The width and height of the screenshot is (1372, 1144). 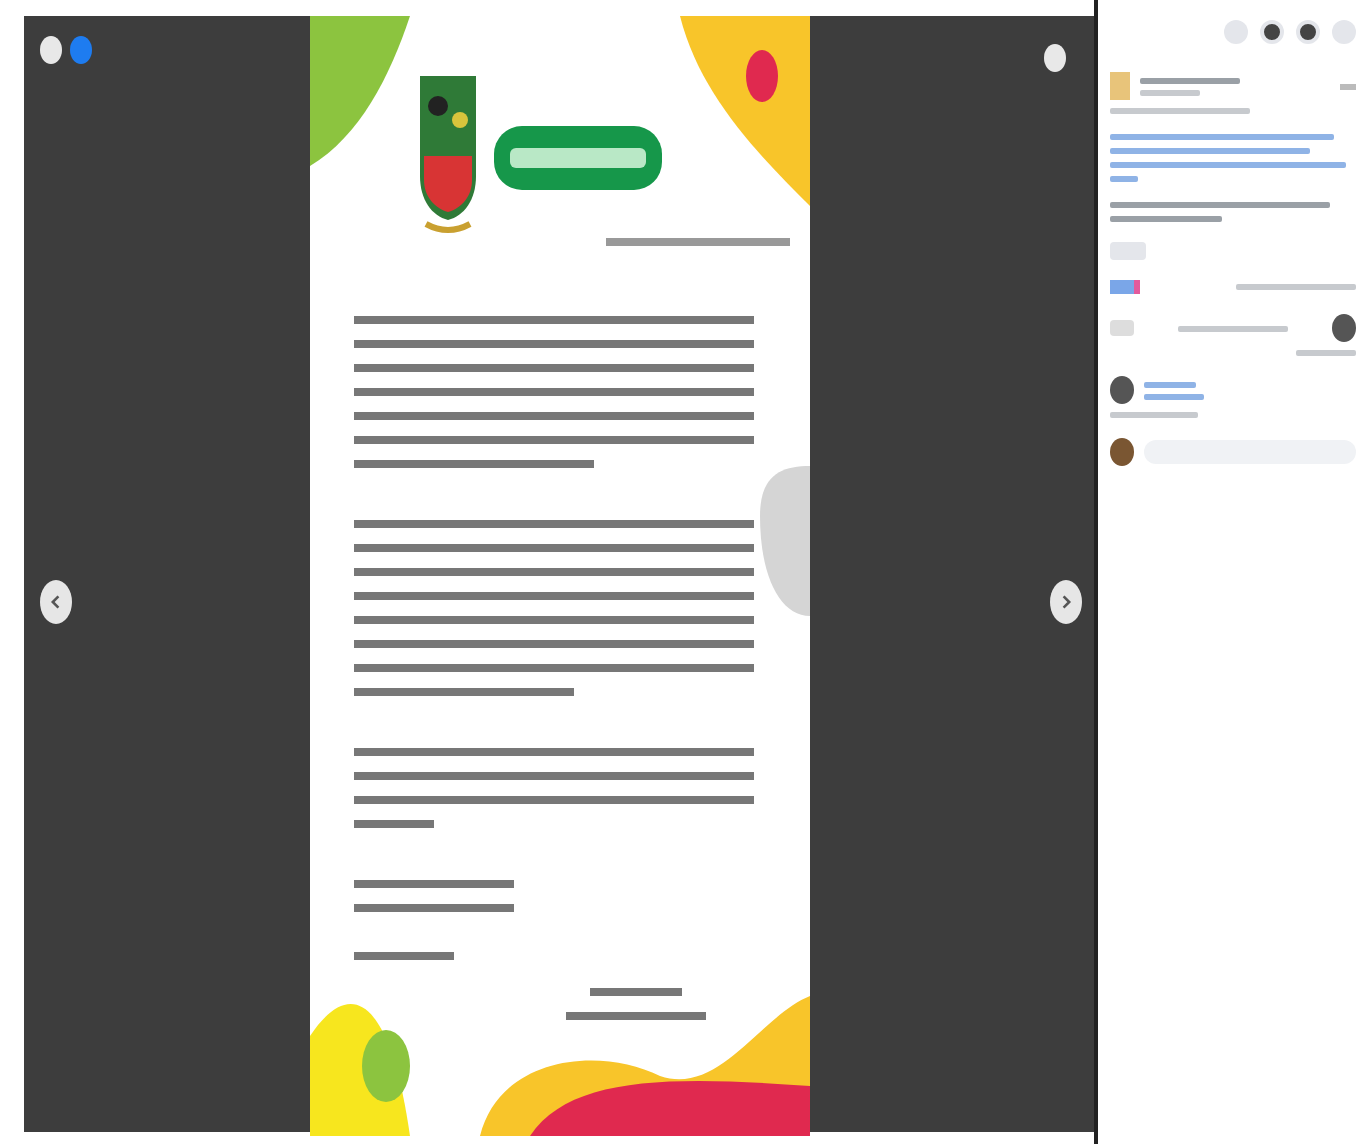 What do you see at coordinates (1125, 287) in the screenshot?
I see `reaction-icon` at bounding box center [1125, 287].